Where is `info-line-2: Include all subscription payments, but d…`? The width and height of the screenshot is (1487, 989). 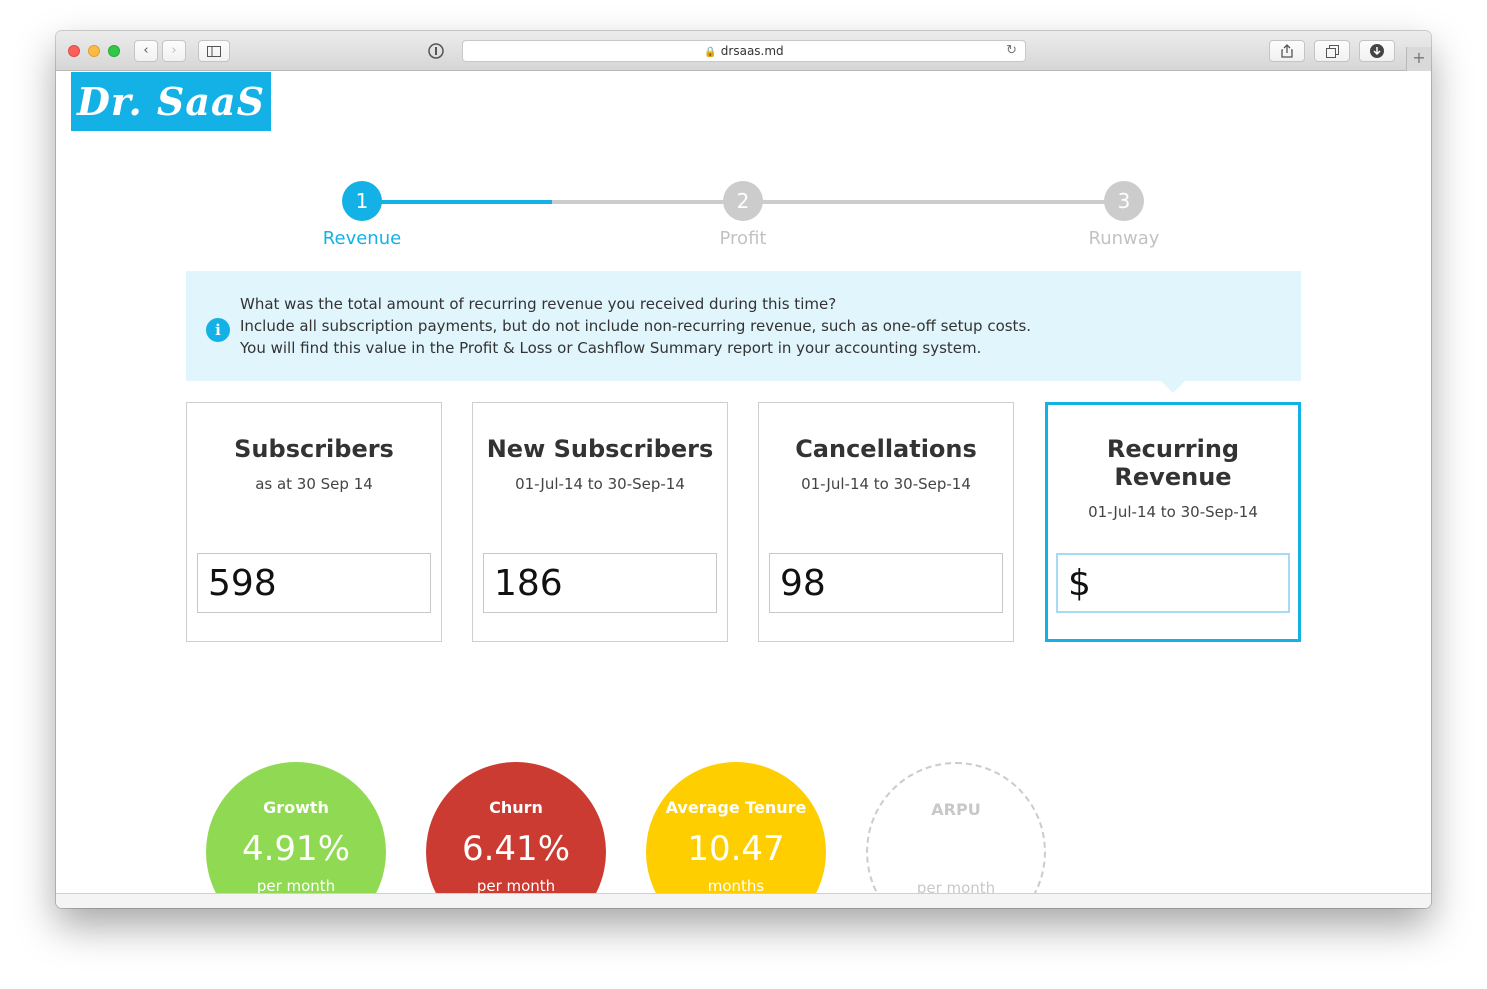
info-line-2: Include all subscription payments, but d… is located at coordinates (636, 326).